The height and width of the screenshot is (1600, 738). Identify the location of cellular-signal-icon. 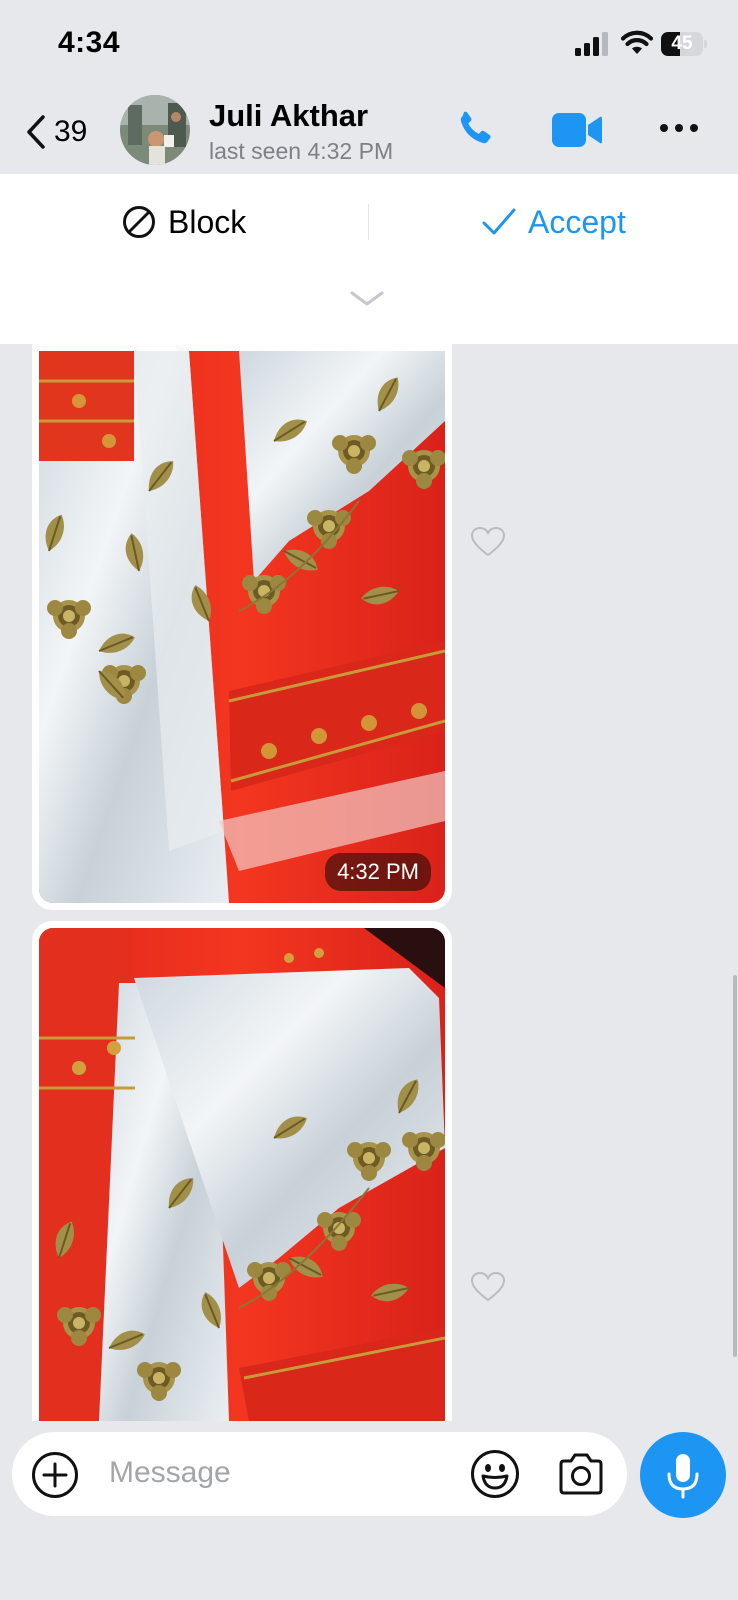
(591, 44).